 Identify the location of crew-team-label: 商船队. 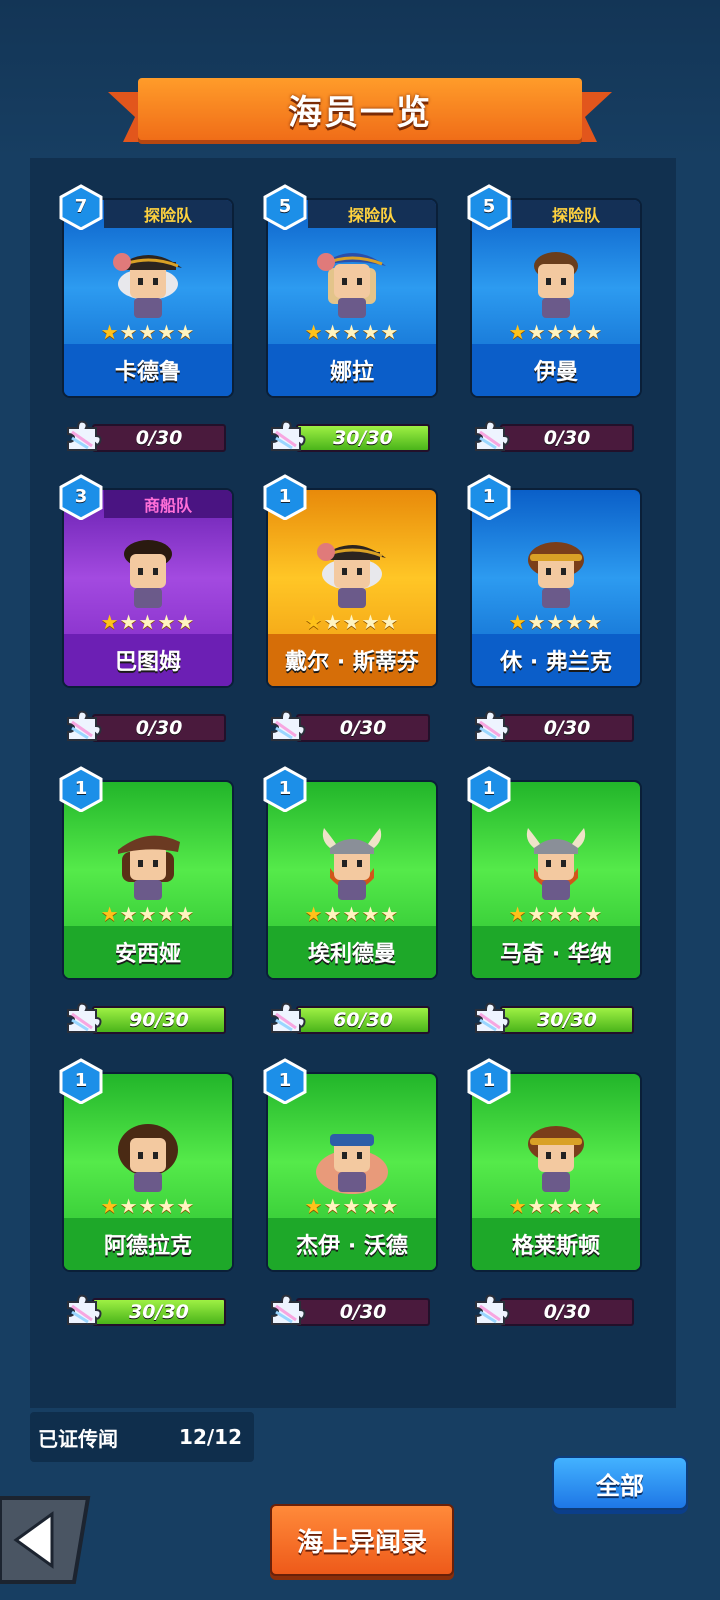
(168, 504).